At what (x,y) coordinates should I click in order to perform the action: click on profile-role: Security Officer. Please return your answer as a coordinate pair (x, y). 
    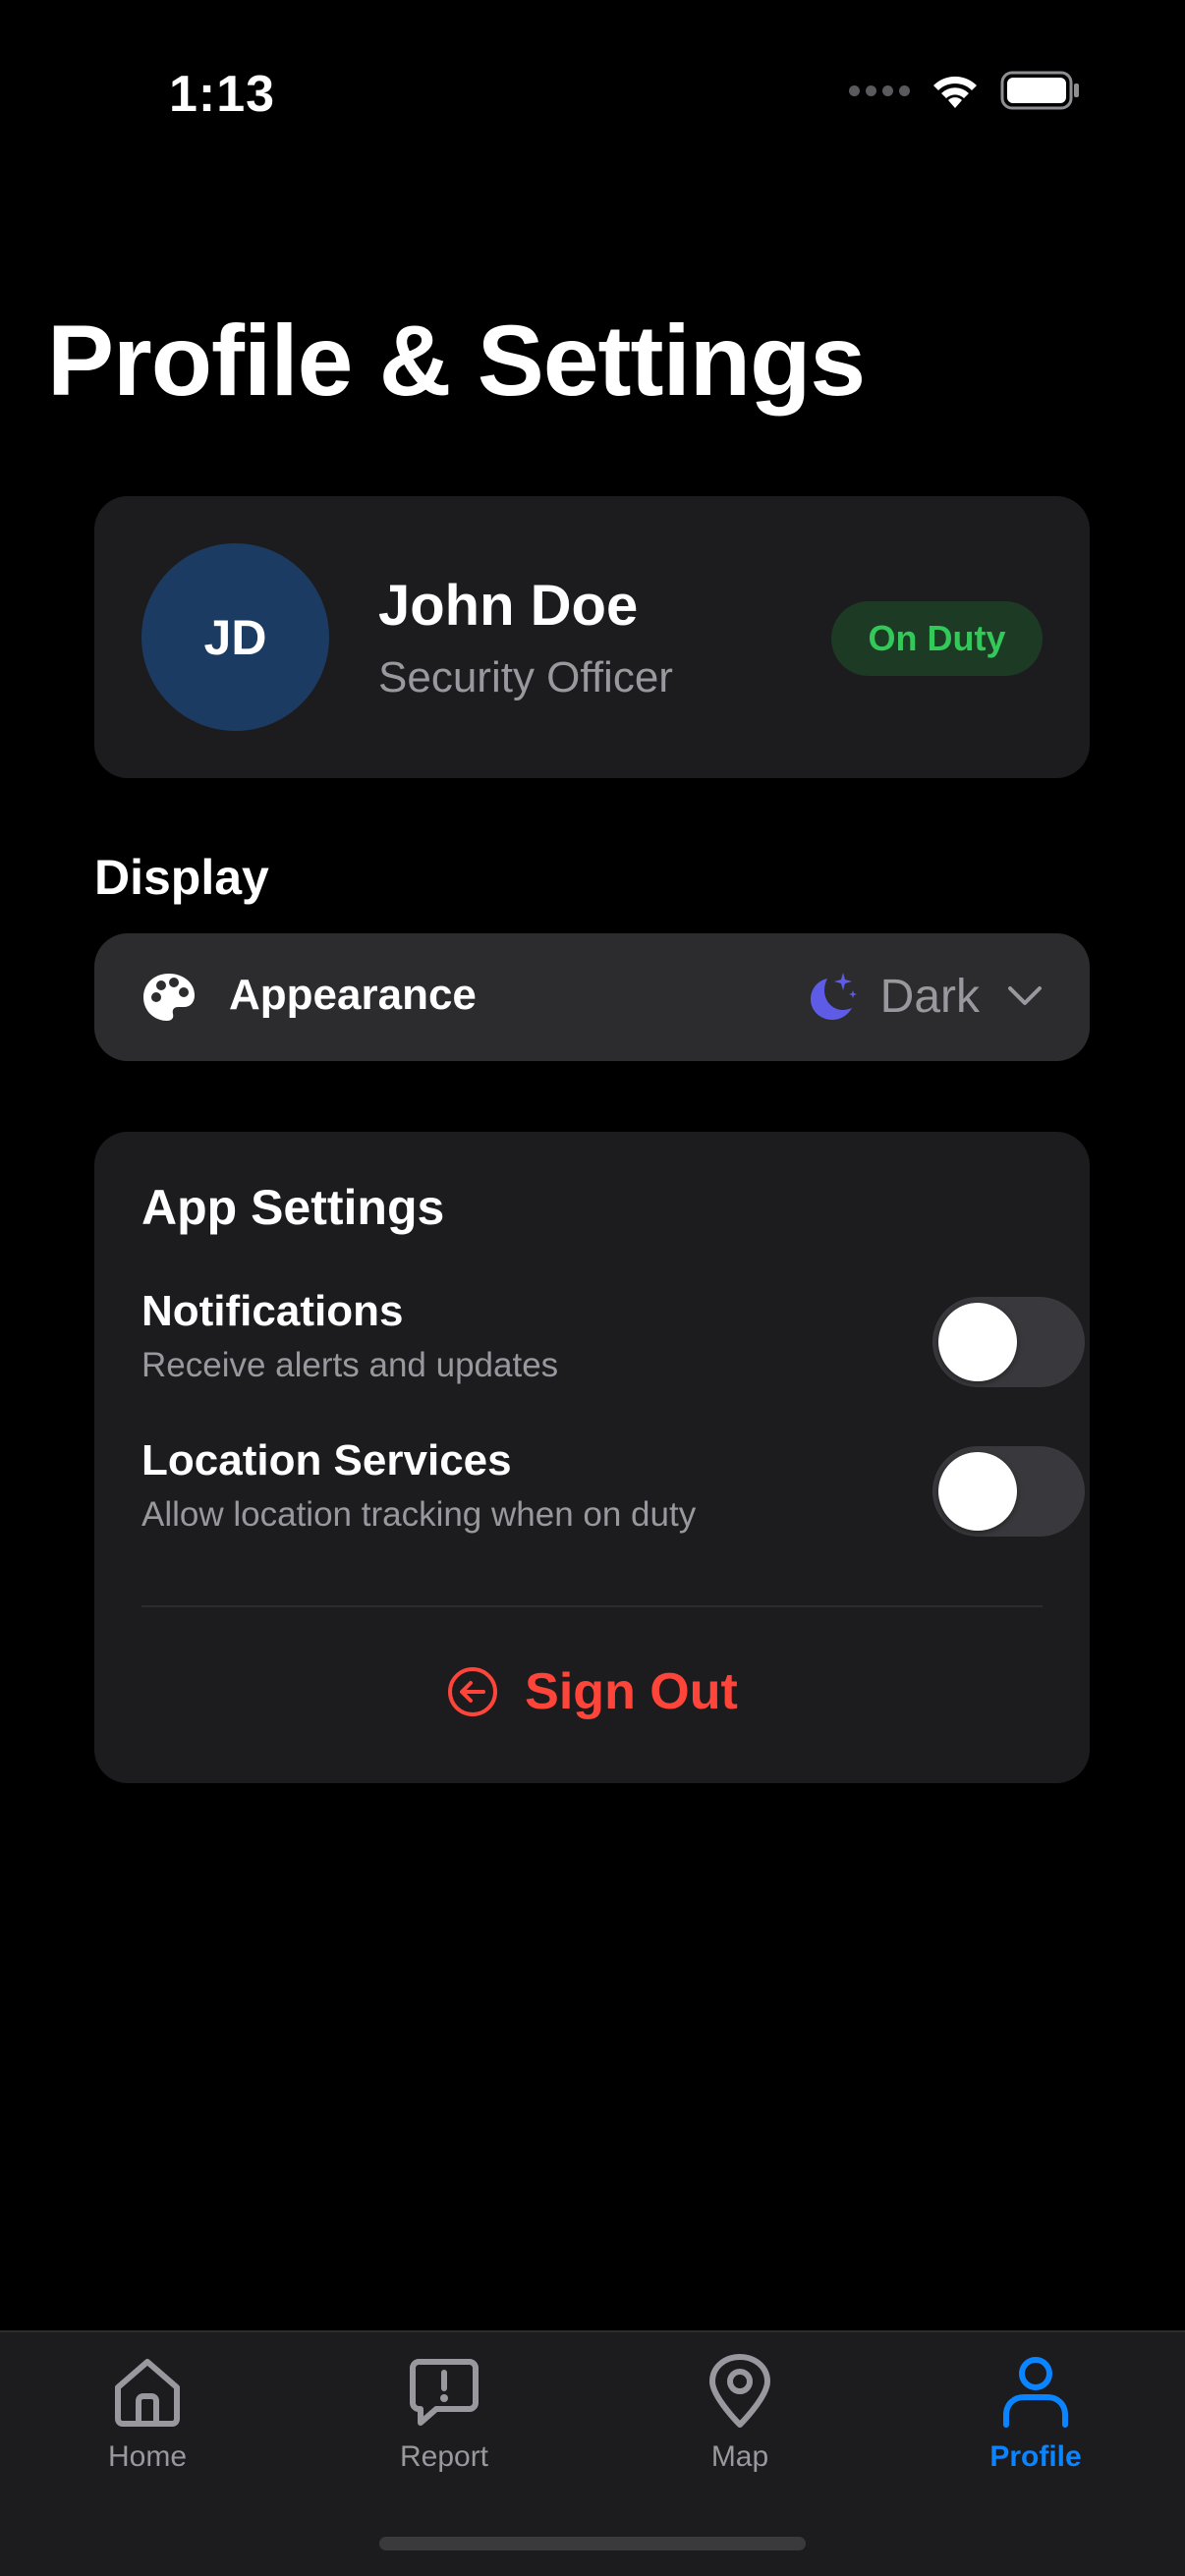
    Looking at the image, I should click on (526, 677).